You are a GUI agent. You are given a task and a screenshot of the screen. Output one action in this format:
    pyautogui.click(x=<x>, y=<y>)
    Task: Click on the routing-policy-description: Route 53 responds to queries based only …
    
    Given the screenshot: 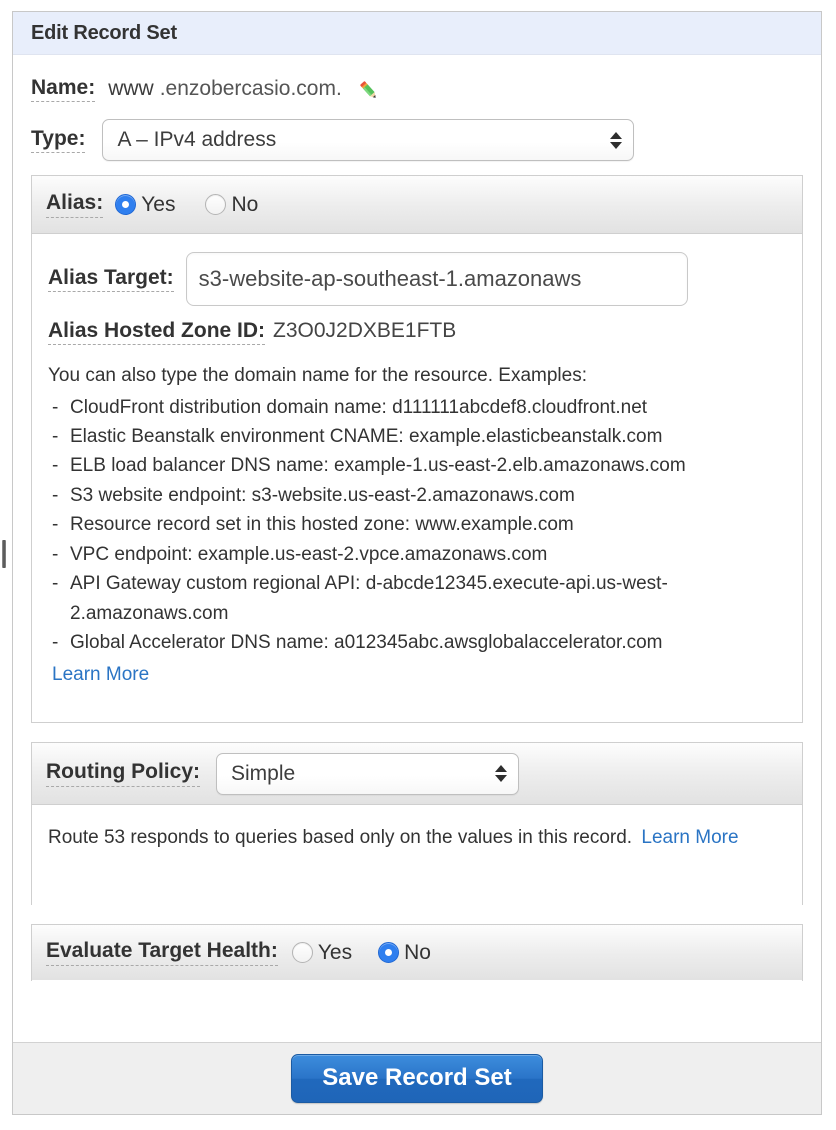 What is the action you would take?
    pyautogui.click(x=340, y=837)
    